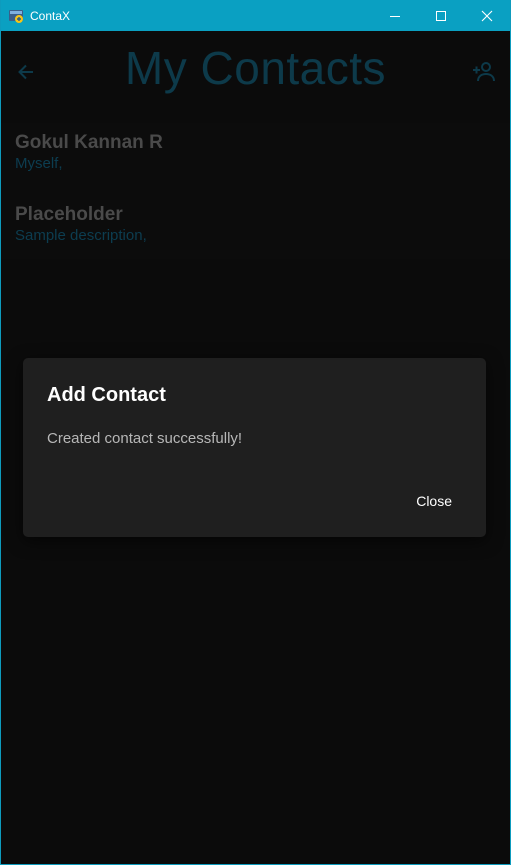 The image size is (511, 865). What do you see at coordinates (89, 142) in the screenshot?
I see `contact-name: Gokul Kannan R` at bounding box center [89, 142].